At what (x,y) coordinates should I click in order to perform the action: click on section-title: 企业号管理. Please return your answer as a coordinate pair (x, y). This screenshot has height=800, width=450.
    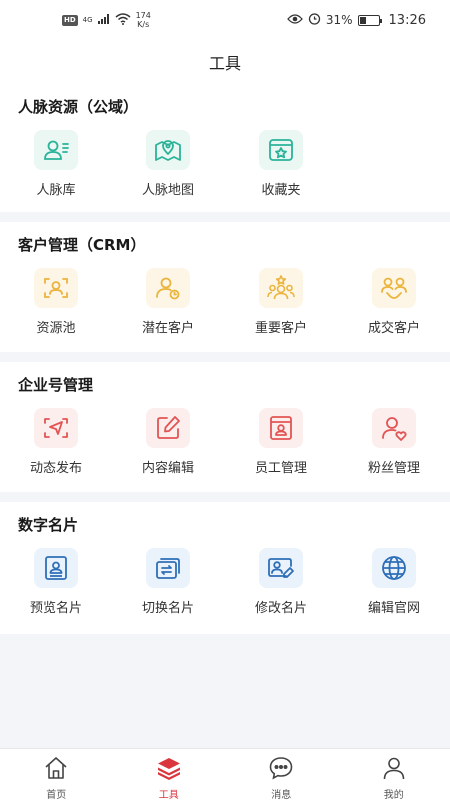
    Looking at the image, I should click on (56, 385).